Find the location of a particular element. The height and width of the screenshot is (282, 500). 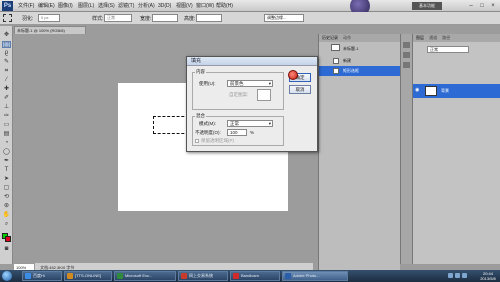

menu-analysis: 分析(A) is located at coordinates (146, 6).